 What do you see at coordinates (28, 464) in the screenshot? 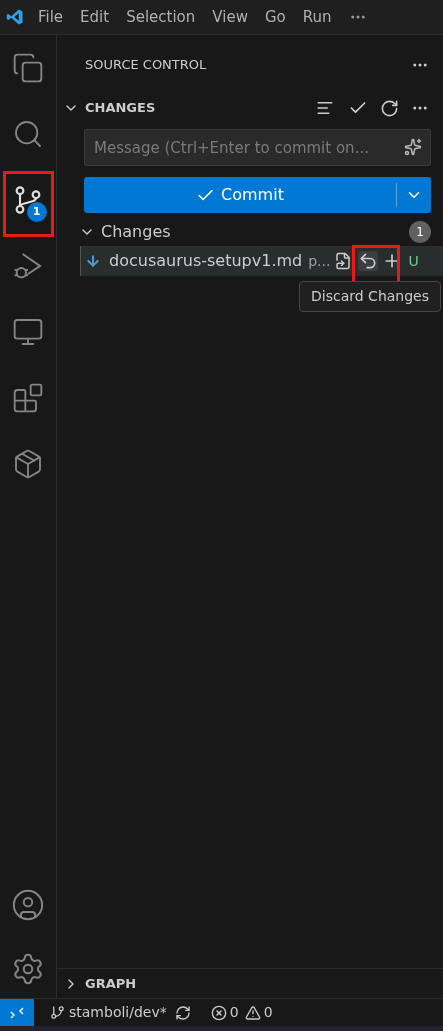
I see `containers-icon` at bounding box center [28, 464].